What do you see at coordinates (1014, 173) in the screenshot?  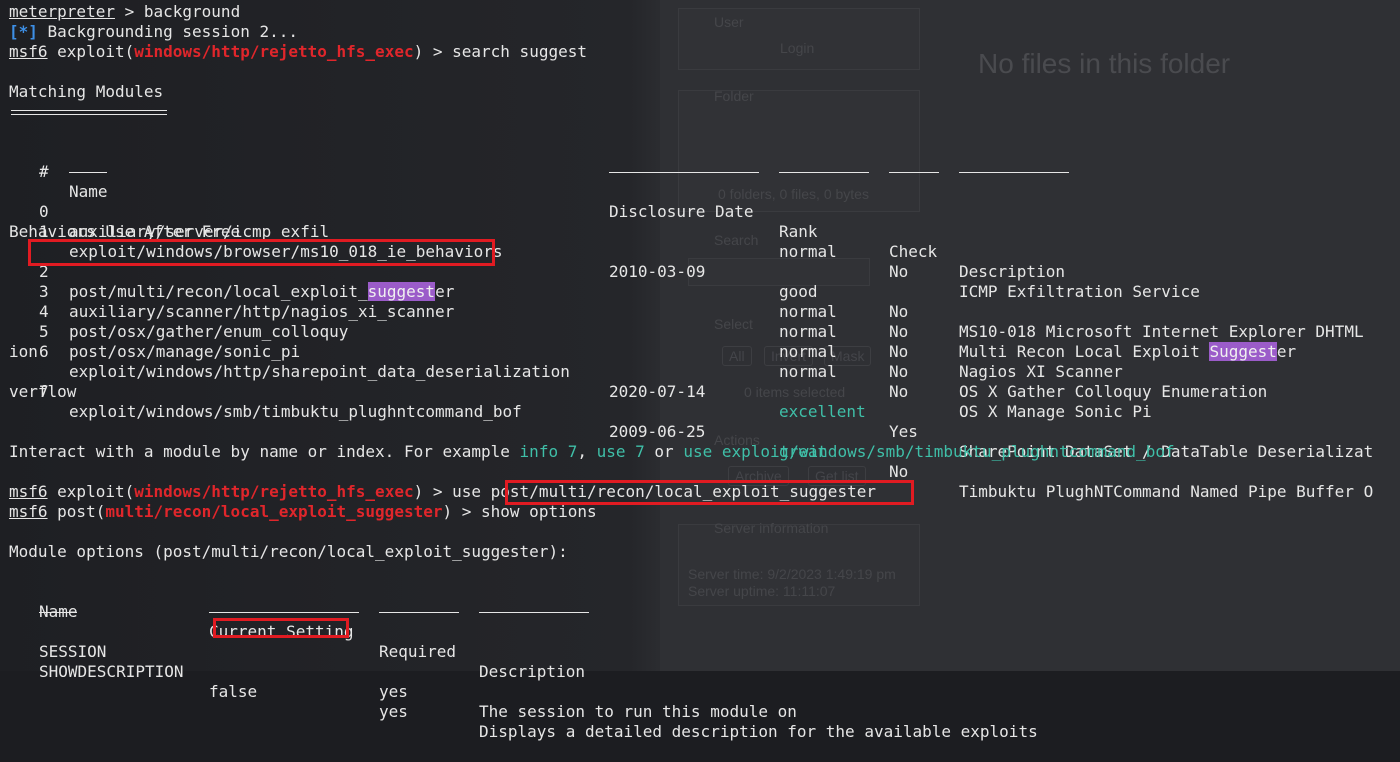 I see `header-description-underline` at bounding box center [1014, 173].